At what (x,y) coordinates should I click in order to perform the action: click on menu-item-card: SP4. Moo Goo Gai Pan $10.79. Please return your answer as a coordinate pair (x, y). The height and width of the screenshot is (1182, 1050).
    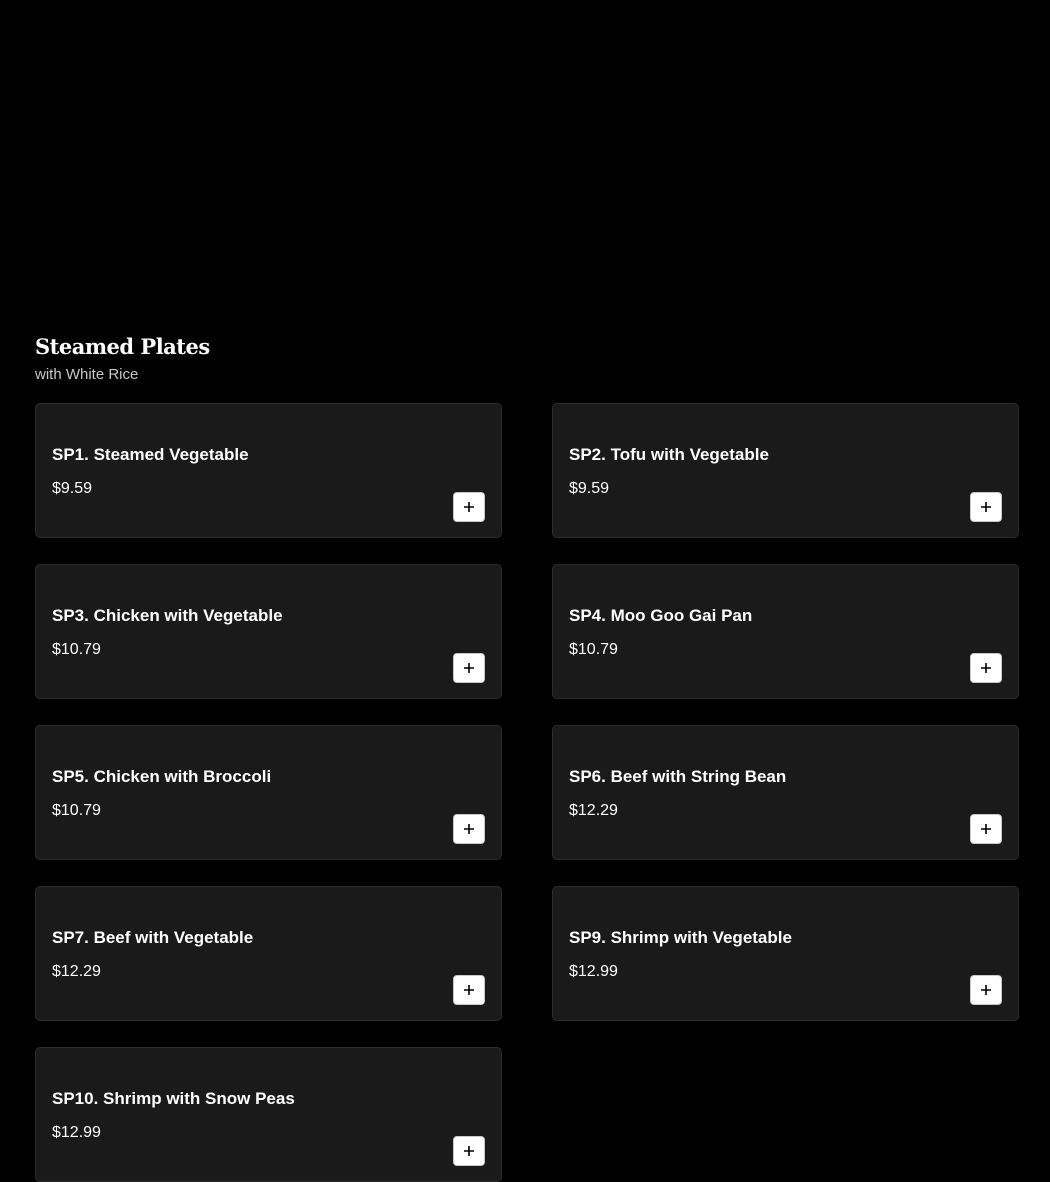
    Looking at the image, I should click on (785, 631).